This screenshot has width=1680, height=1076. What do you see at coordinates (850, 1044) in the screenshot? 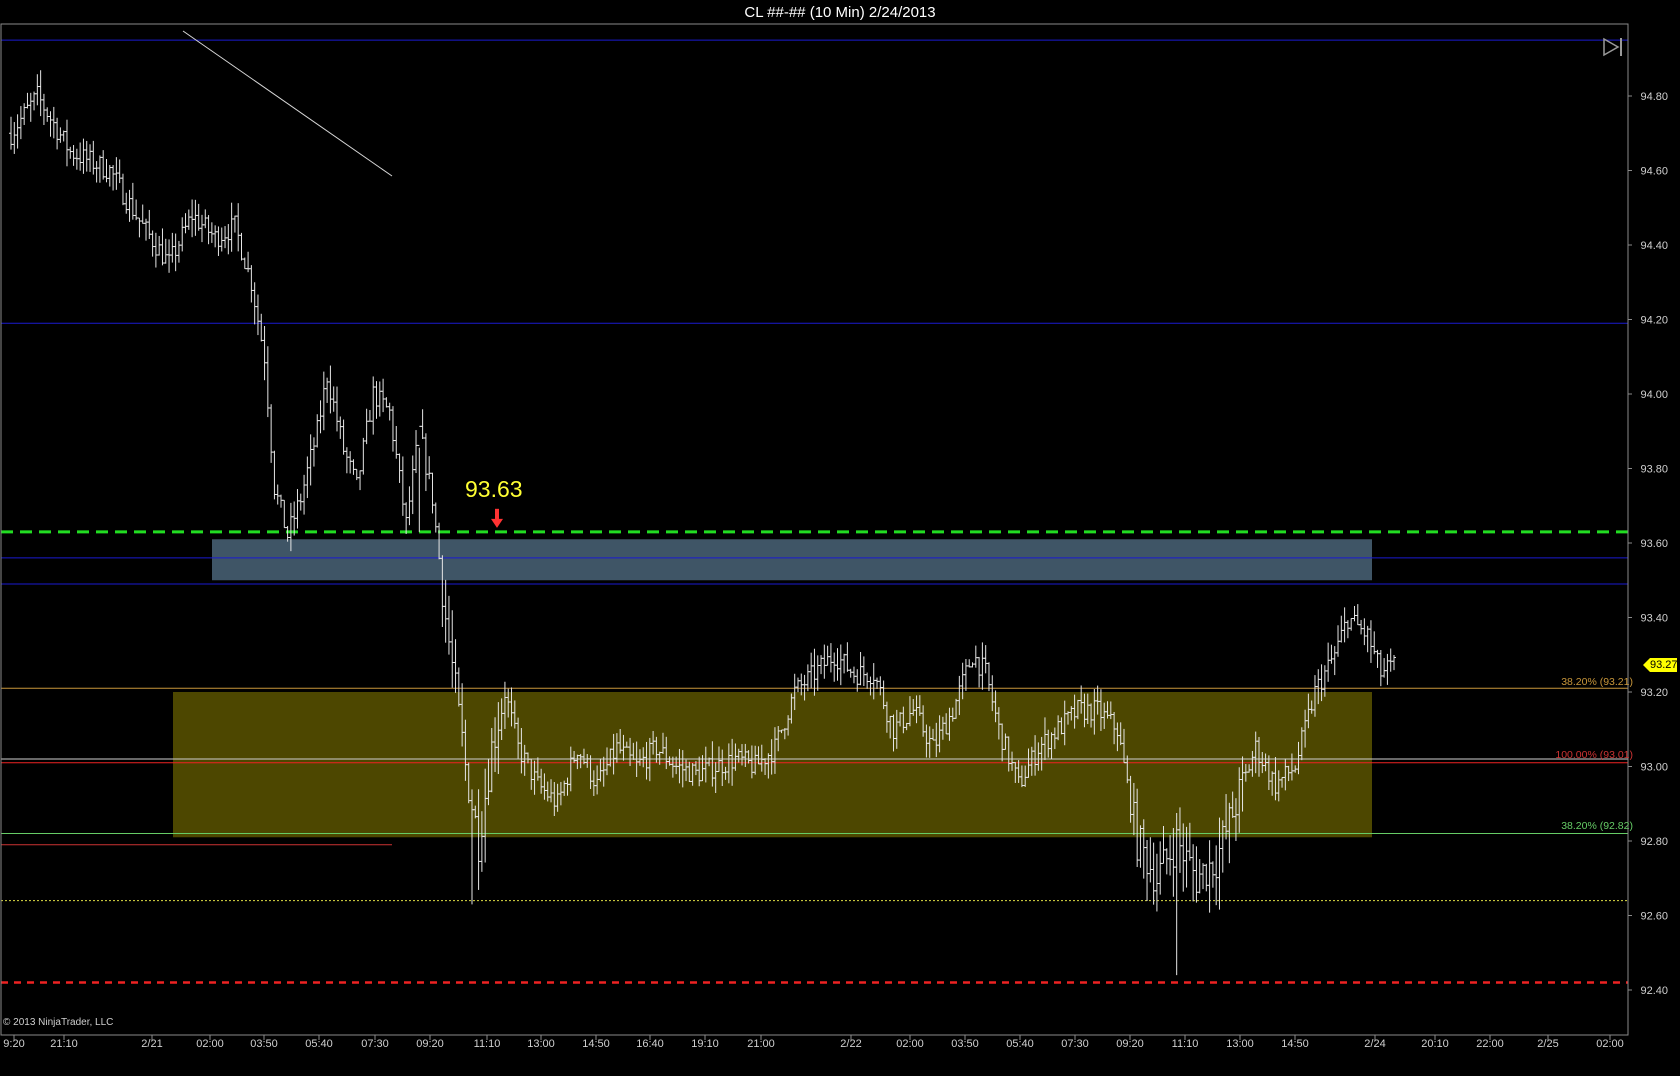
I see `x-tick-label: 2/22` at bounding box center [850, 1044].